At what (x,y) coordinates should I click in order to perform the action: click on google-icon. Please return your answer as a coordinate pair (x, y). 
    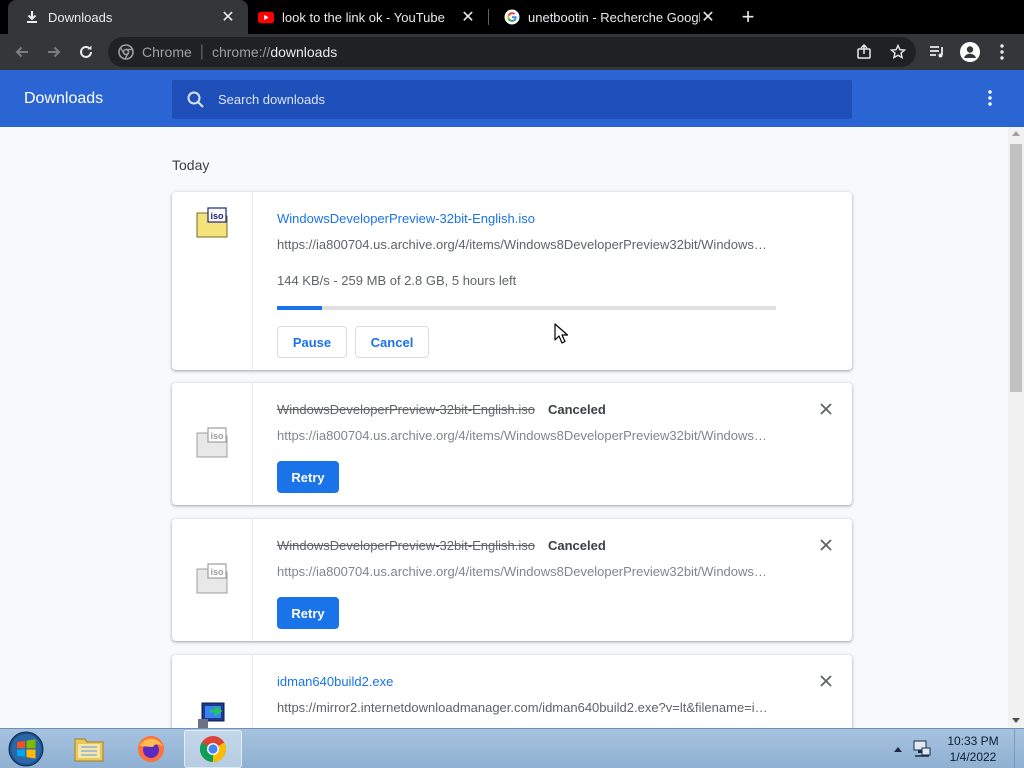
    Looking at the image, I should click on (512, 17).